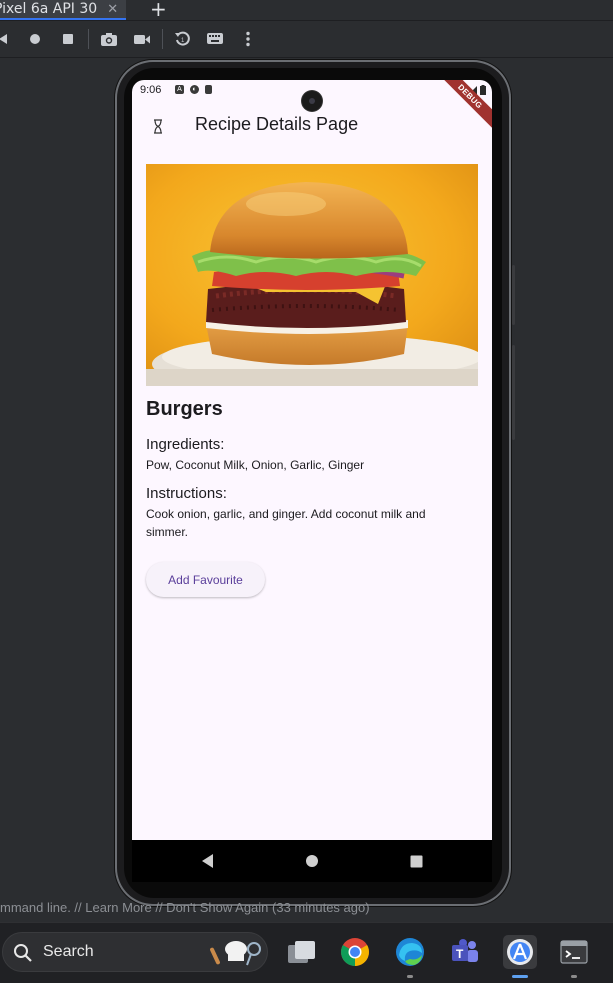 The height and width of the screenshot is (983, 613). I want to click on windows-taskbar: Search T, so click(306, 952).